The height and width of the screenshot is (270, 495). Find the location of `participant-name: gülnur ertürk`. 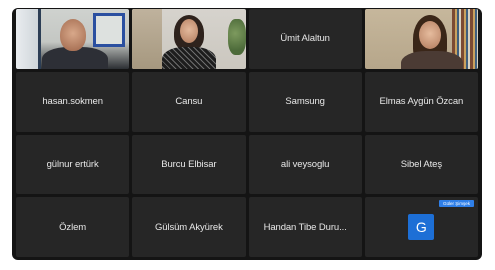

participant-name: gülnur ertürk is located at coordinates (72, 164).